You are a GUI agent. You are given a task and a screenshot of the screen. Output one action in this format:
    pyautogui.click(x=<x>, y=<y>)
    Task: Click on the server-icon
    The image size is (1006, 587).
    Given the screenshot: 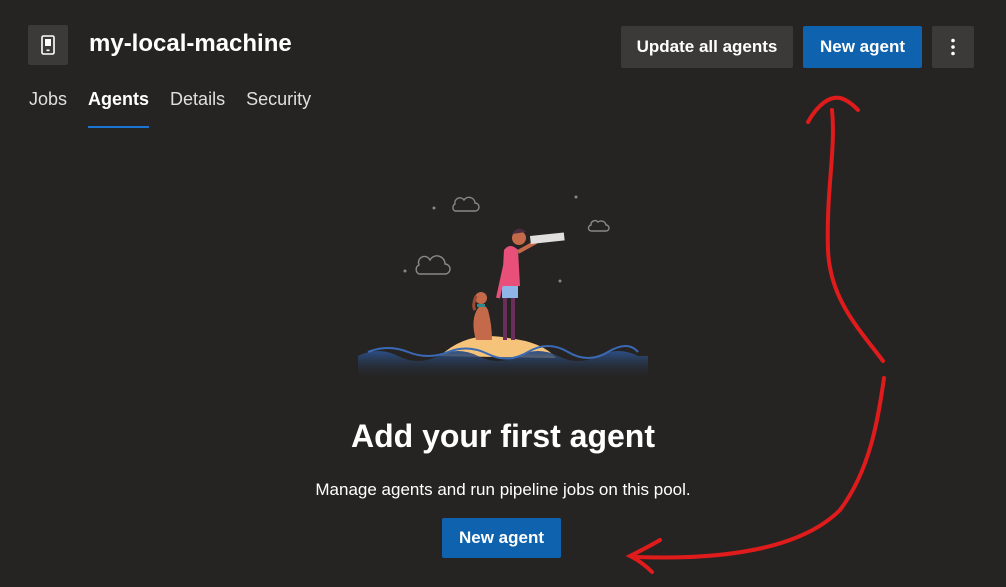 What is the action you would take?
    pyautogui.click(x=48, y=45)
    